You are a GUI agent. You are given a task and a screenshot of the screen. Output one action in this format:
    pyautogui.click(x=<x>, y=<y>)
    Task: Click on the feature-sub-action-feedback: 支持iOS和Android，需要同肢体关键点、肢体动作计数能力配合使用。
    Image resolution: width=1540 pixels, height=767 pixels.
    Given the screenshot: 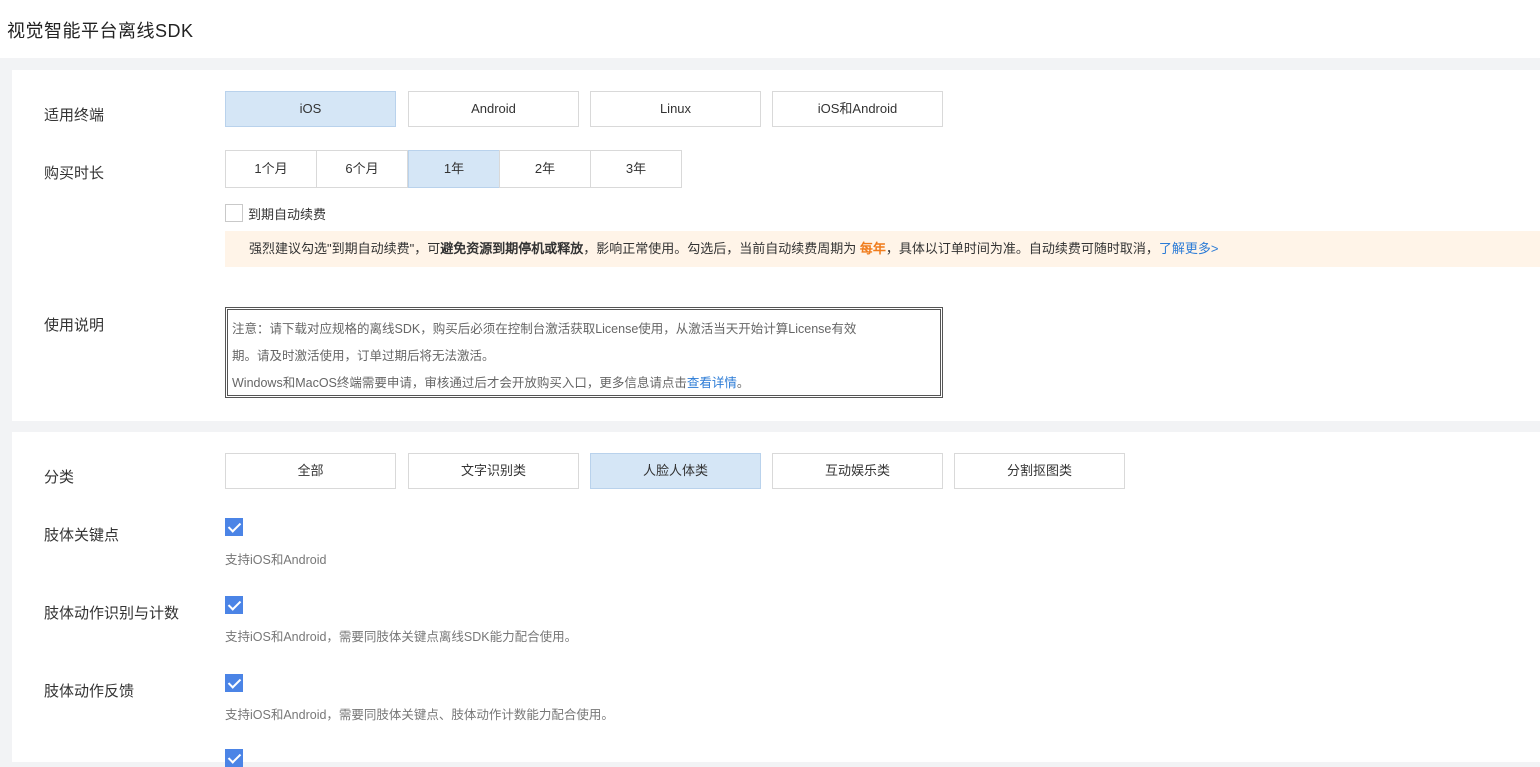 What is the action you would take?
    pyautogui.click(x=419, y=715)
    